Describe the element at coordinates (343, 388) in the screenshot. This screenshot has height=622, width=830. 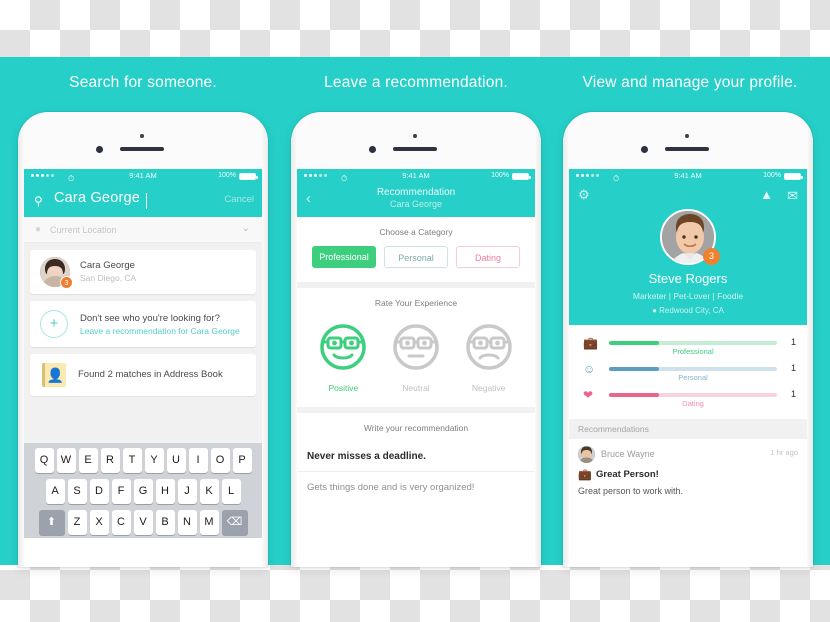
I see `rating-positive-label: Positive` at that location.